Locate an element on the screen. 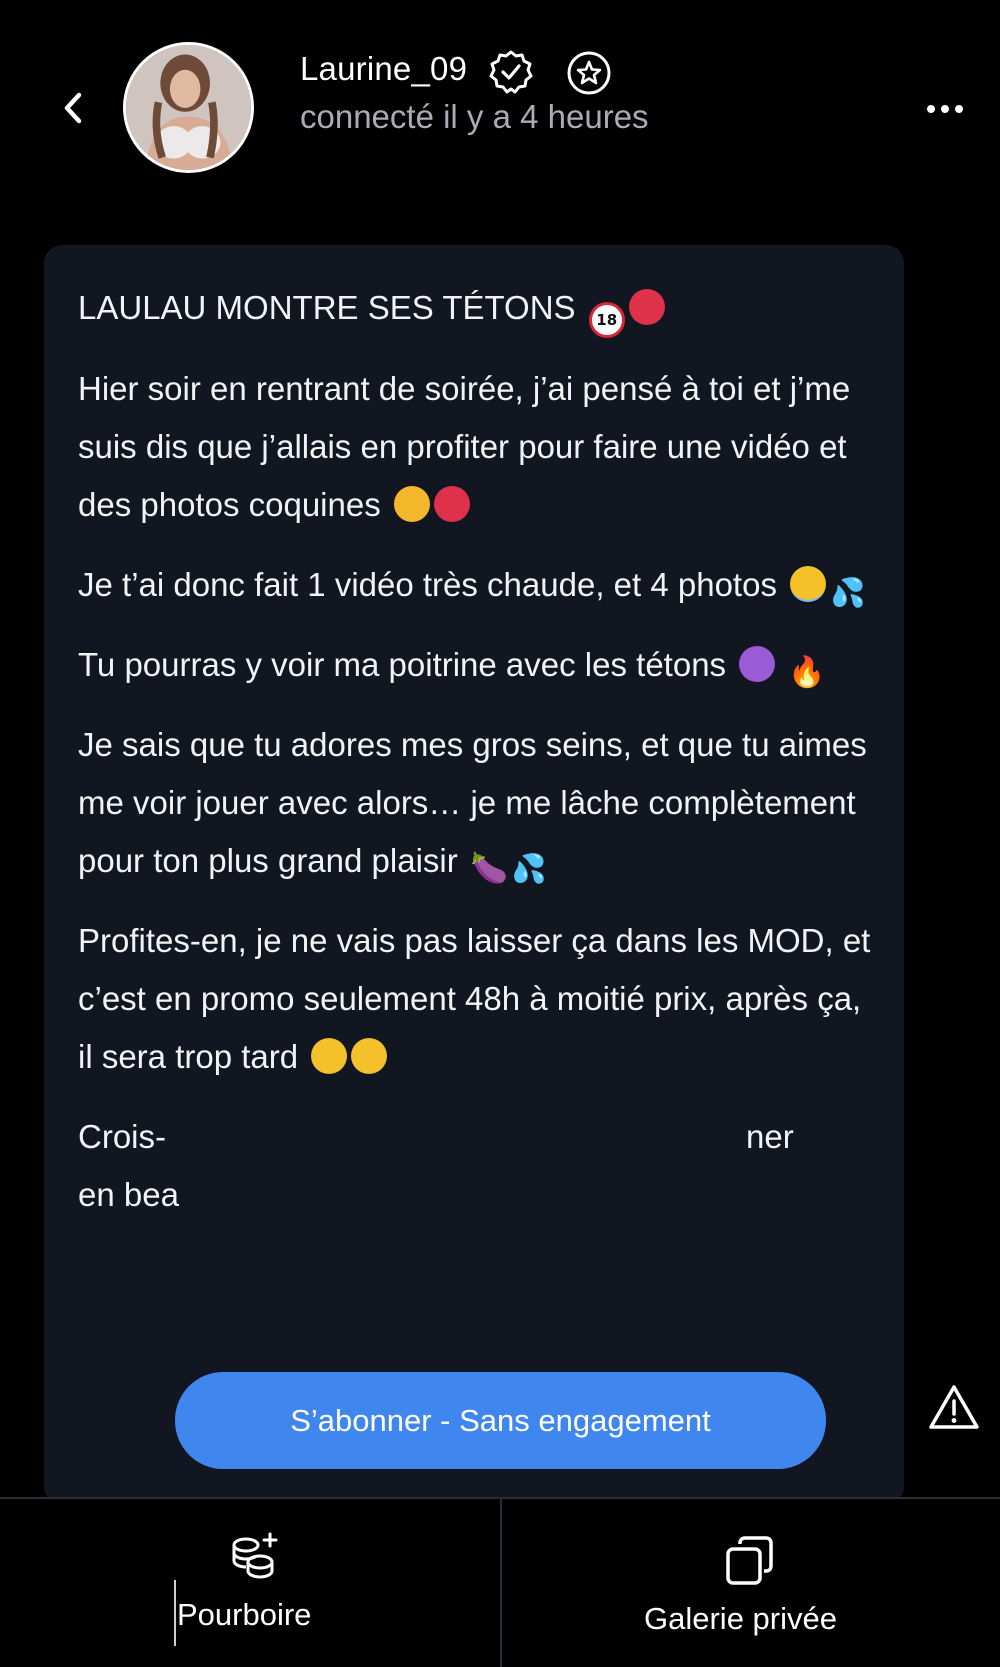 The height and width of the screenshot is (1667, 1000). text-cursor is located at coordinates (175, 1613).